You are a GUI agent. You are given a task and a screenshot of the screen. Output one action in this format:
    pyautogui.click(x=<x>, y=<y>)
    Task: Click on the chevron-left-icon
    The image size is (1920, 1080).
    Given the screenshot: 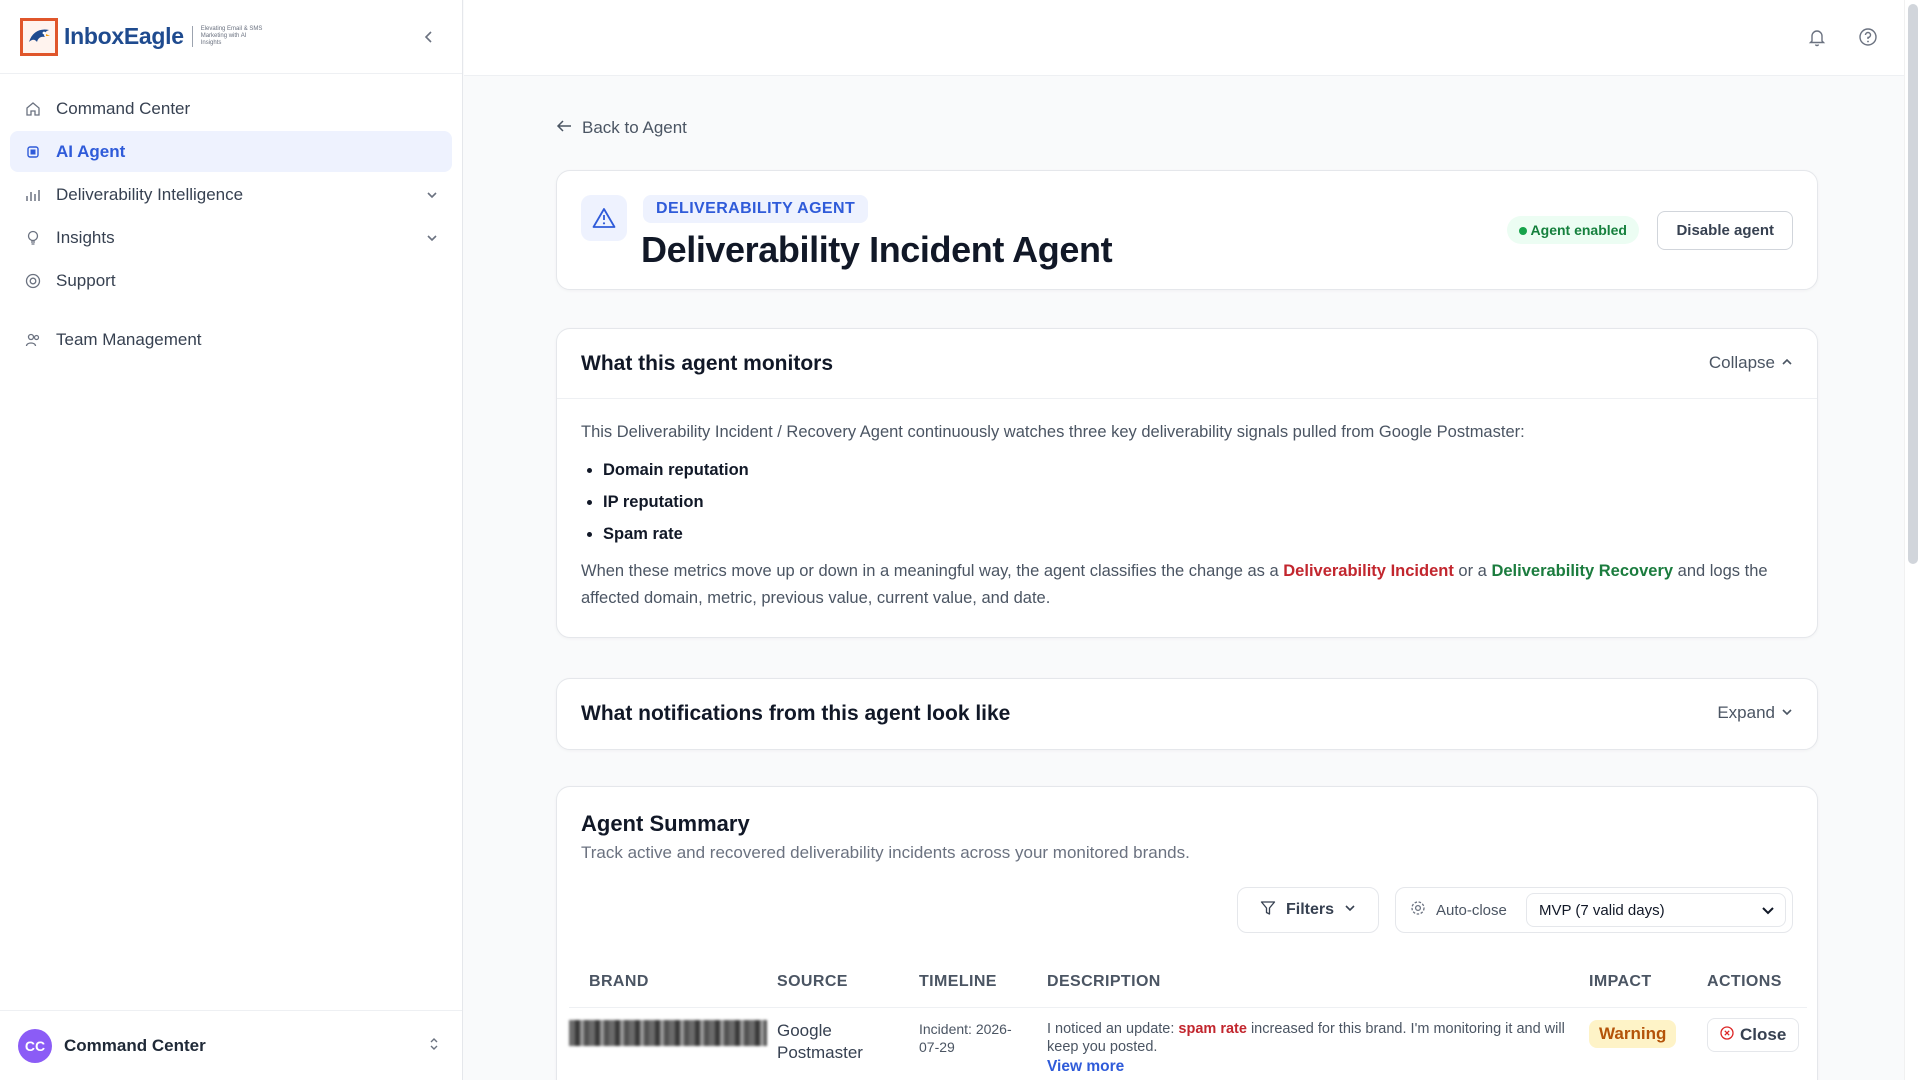 What is the action you would take?
    pyautogui.click(x=429, y=37)
    